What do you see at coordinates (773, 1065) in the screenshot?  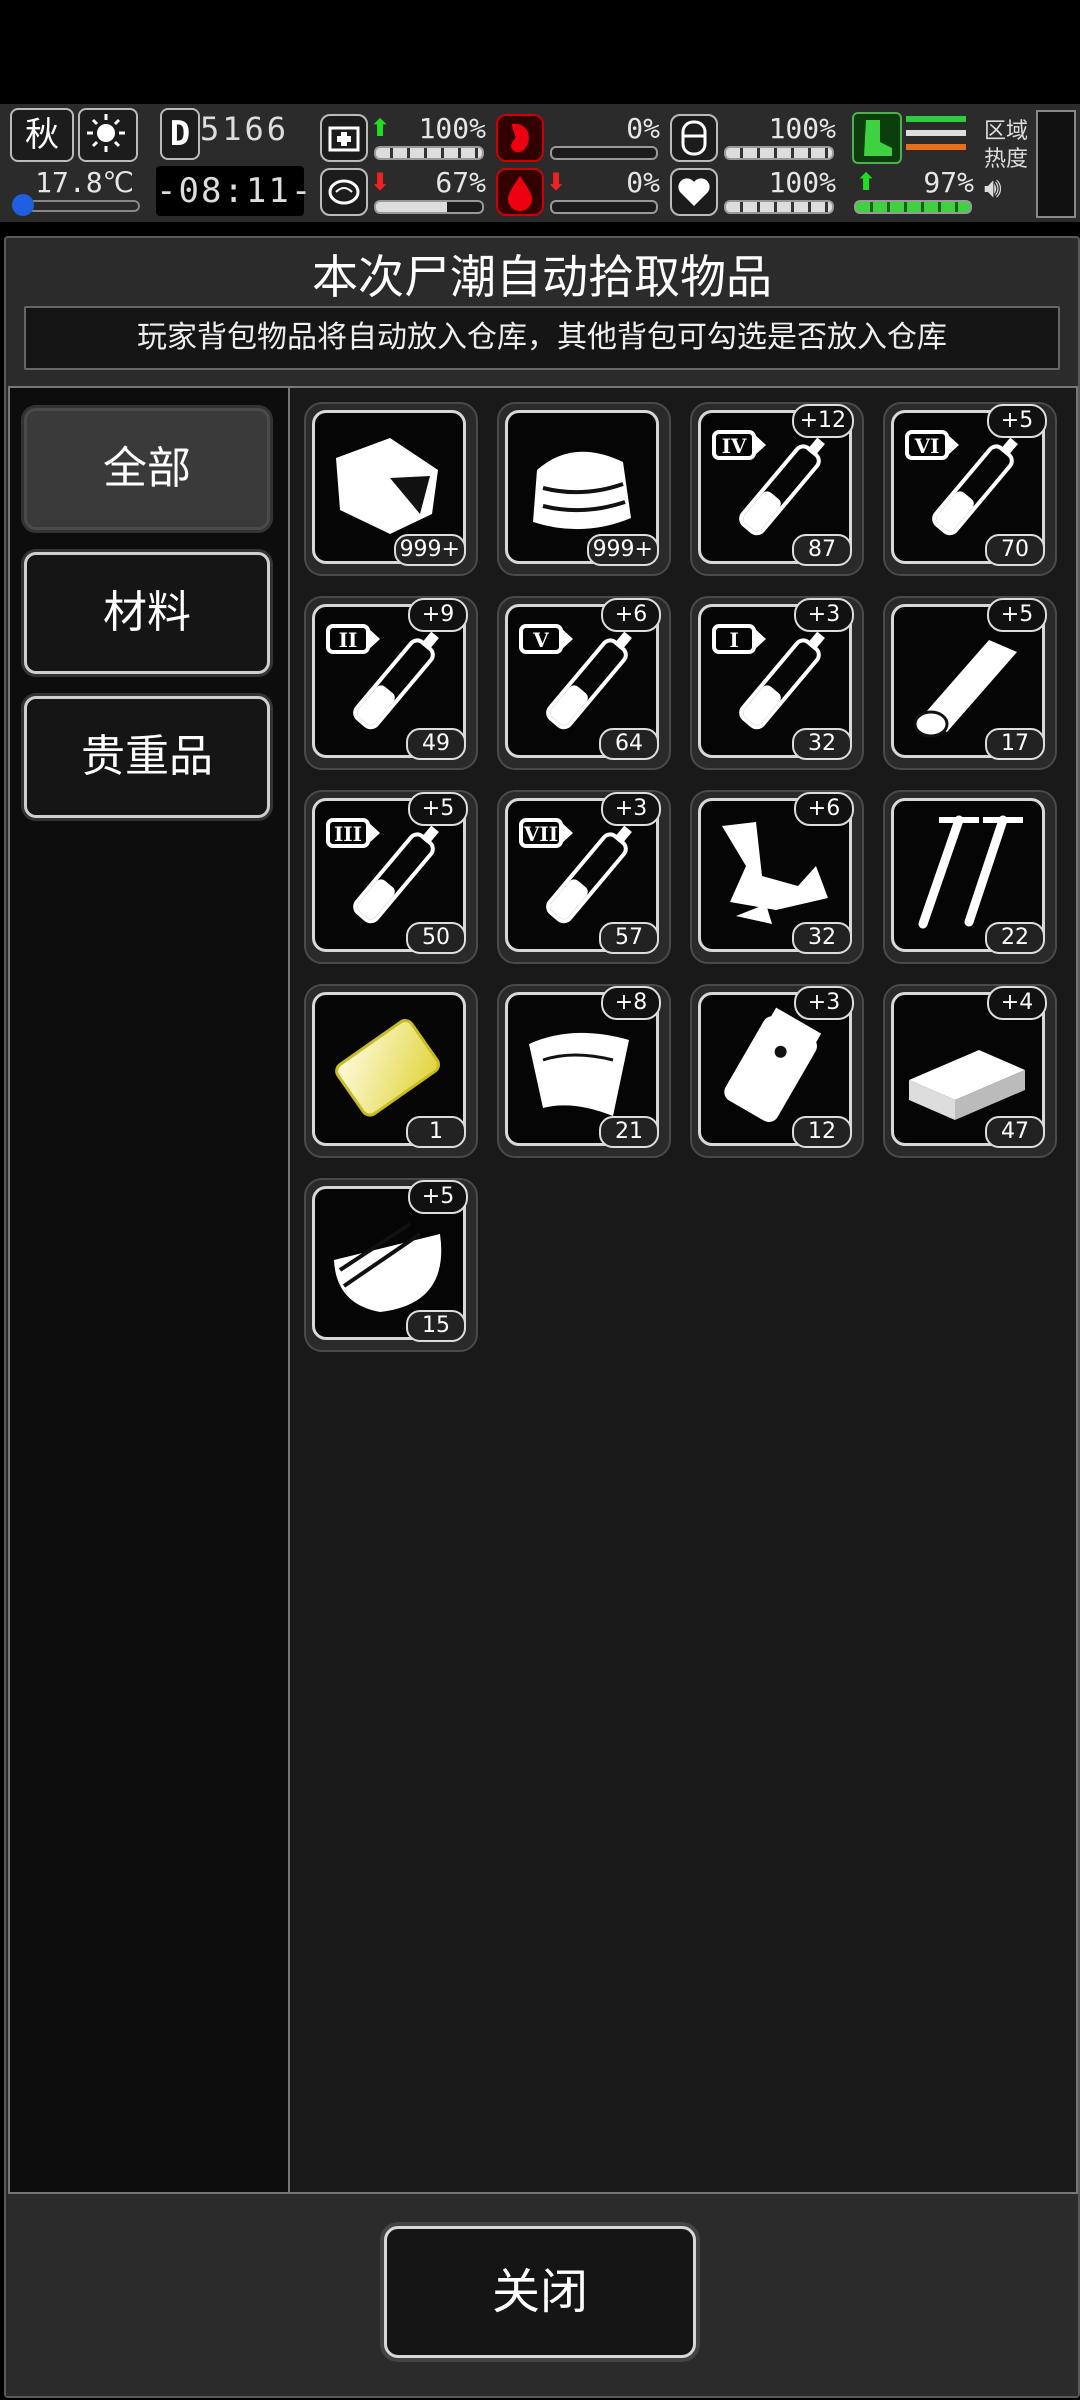 I see `bag-icon-graphic` at bounding box center [773, 1065].